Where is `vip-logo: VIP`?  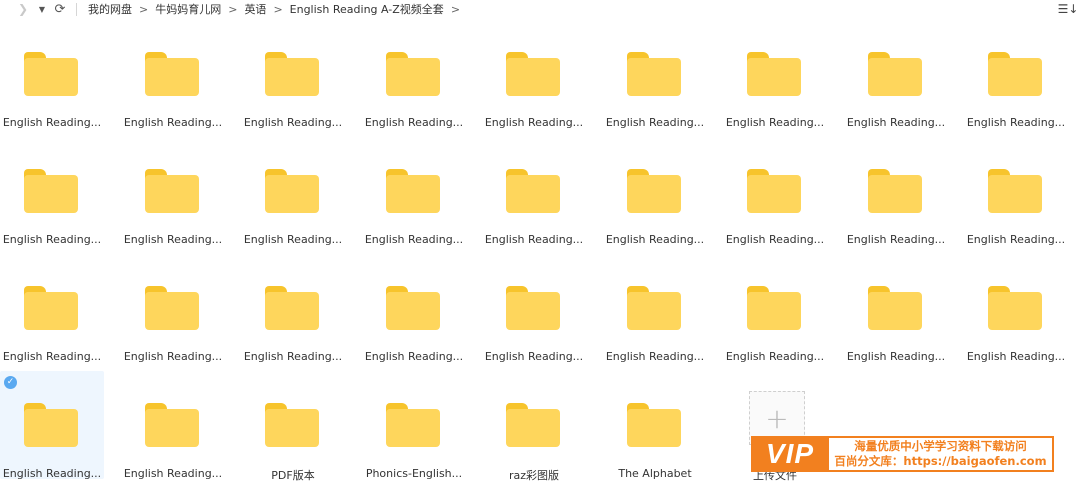
vip-logo: VIP is located at coordinates (790, 454).